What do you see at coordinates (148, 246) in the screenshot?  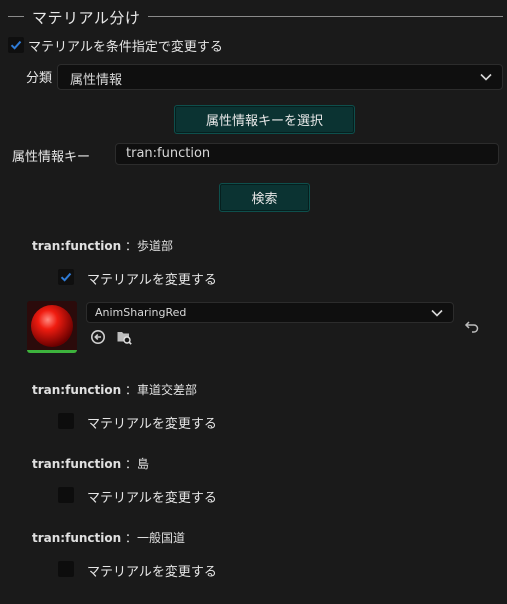 I see `result-value: ：歩道部` at bounding box center [148, 246].